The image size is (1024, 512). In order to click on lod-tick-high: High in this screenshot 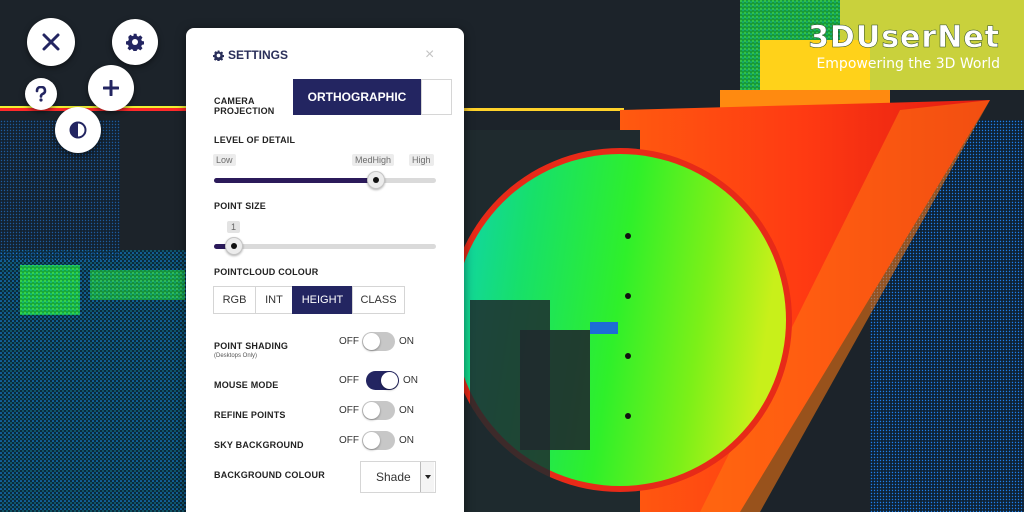, I will do `click(421, 160)`.